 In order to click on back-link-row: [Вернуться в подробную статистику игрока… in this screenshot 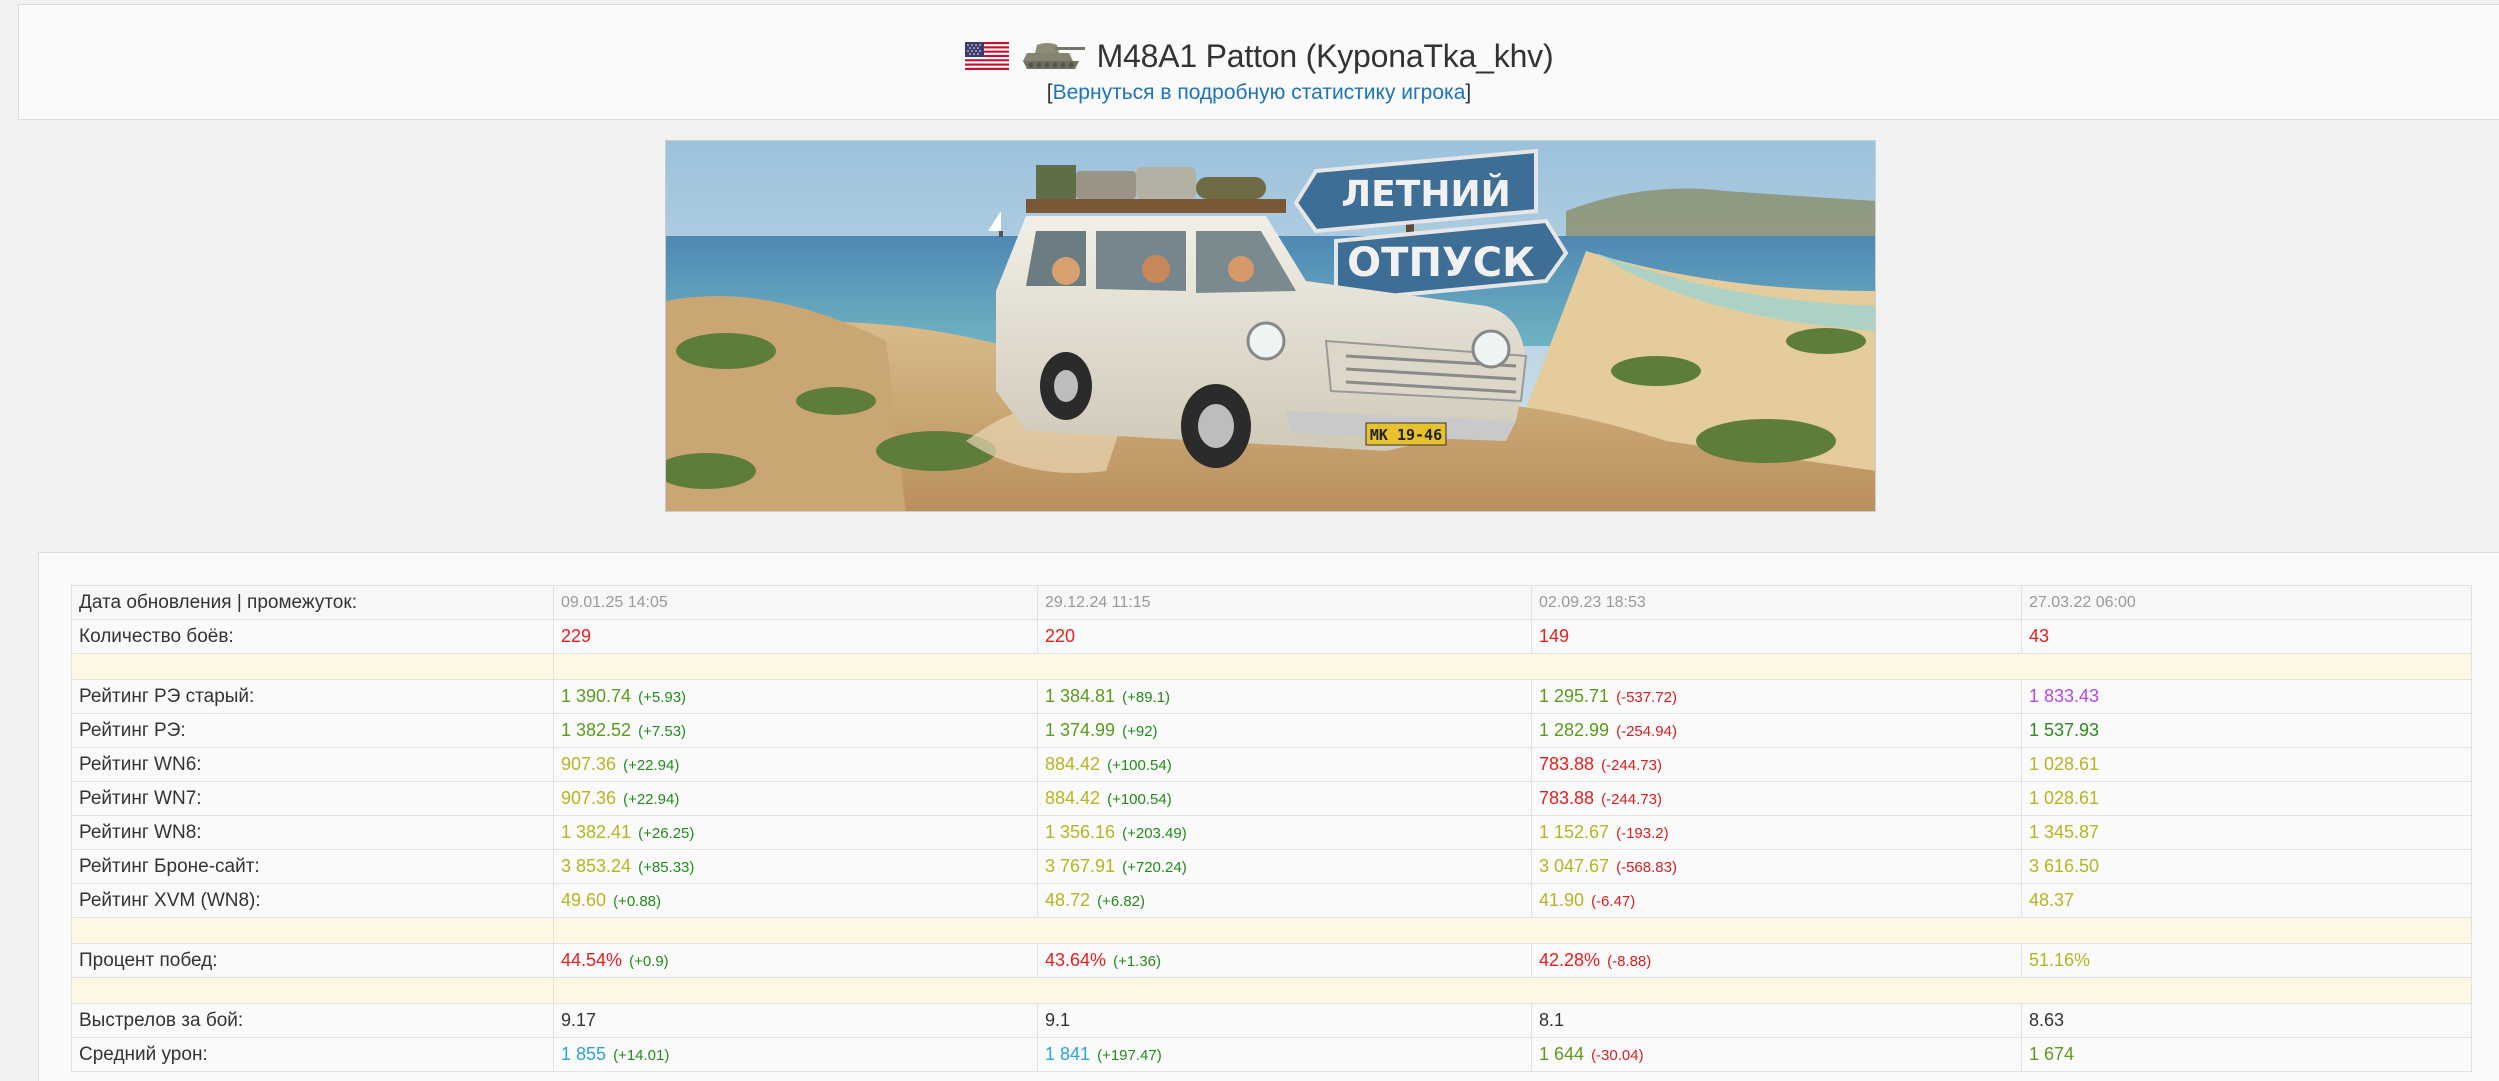, I will do `click(1259, 93)`.